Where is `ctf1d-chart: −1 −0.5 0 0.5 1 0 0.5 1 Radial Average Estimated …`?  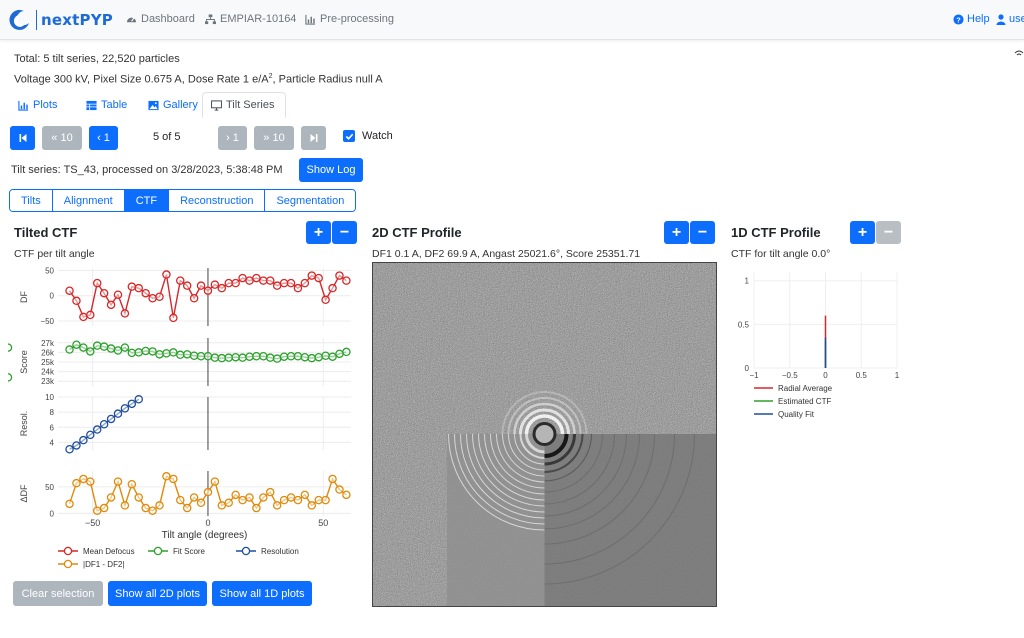 ctf1d-chart: −1 −0.5 0 0.5 1 0 0.5 1 Radial Average Estimated … is located at coordinates (820, 342).